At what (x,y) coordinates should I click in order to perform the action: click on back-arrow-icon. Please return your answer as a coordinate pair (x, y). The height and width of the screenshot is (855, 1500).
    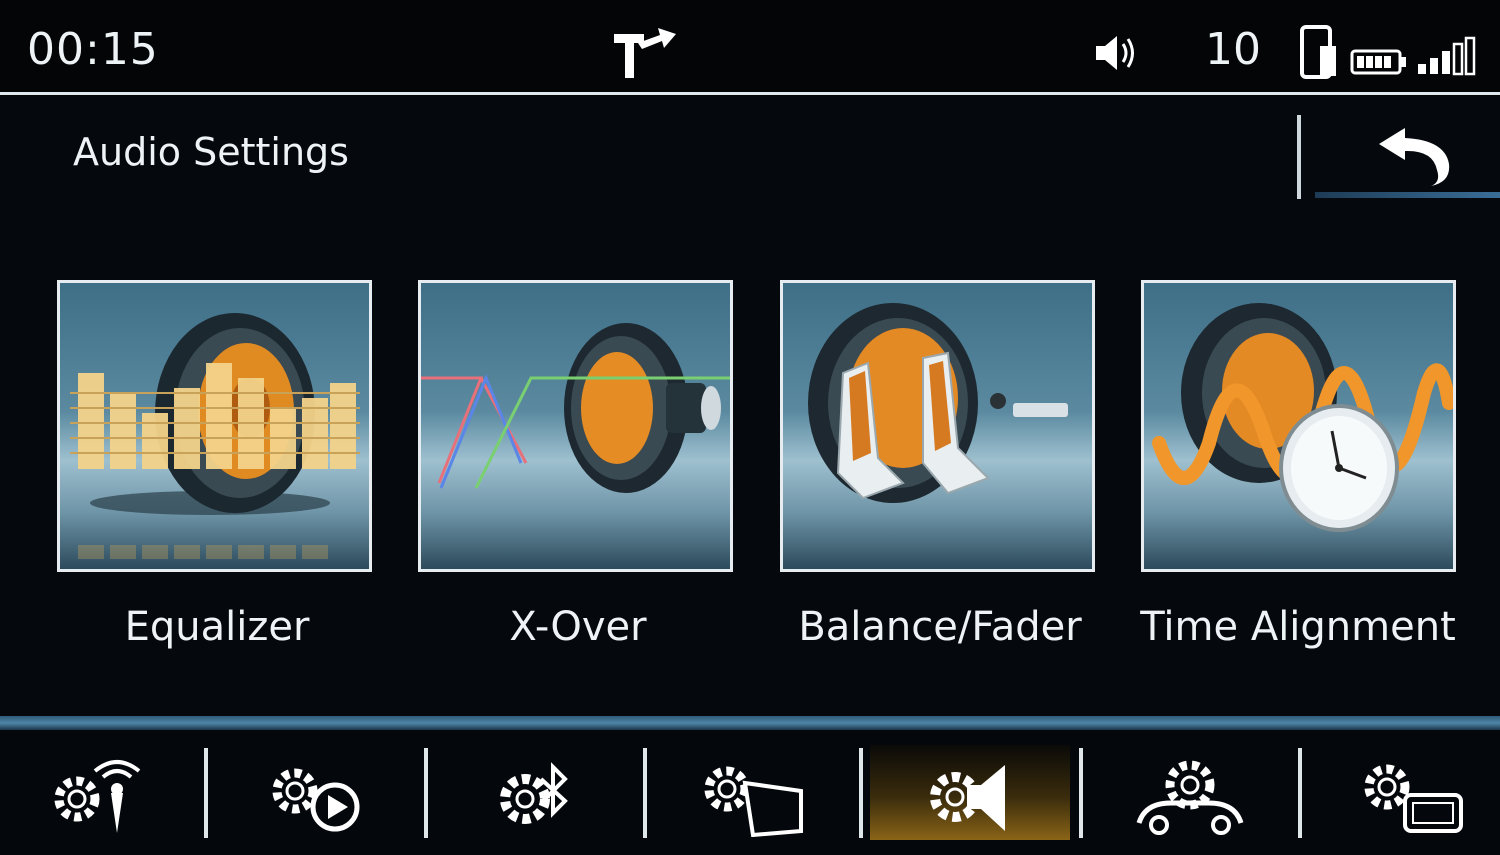
    Looking at the image, I should click on (1414, 157).